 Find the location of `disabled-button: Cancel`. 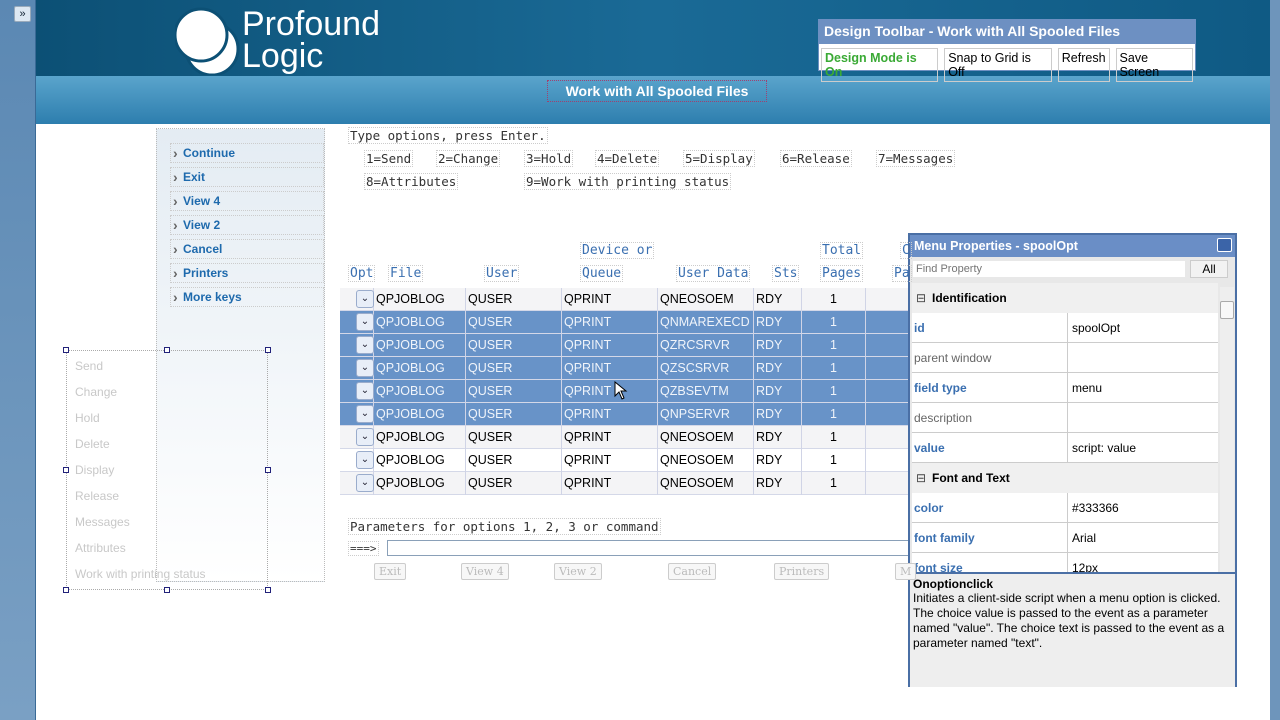

disabled-button: Cancel is located at coordinates (692, 571).